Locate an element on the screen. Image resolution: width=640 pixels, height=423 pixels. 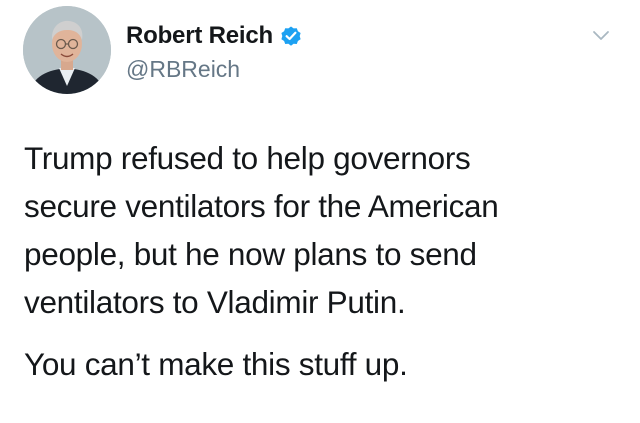
verified-badge-icon is located at coordinates (291, 36).